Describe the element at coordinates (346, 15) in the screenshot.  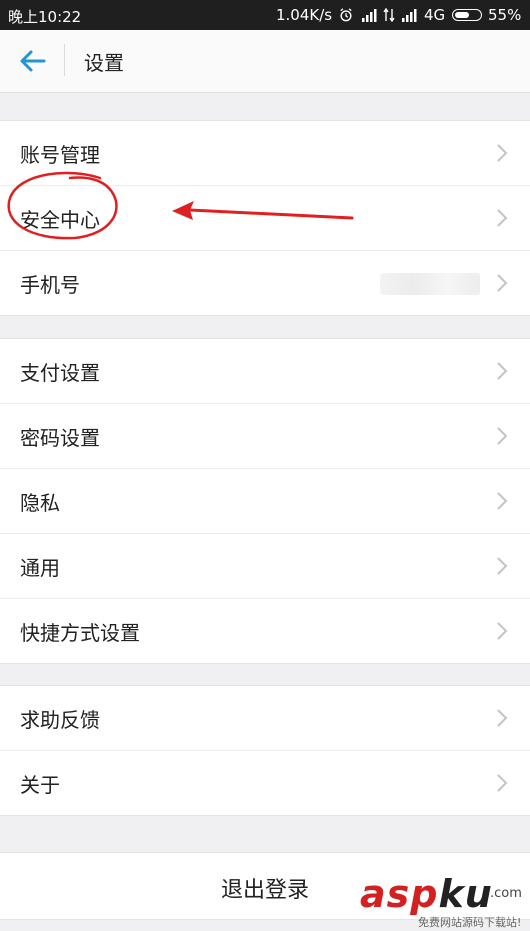
I see `alarm-icon` at that location.